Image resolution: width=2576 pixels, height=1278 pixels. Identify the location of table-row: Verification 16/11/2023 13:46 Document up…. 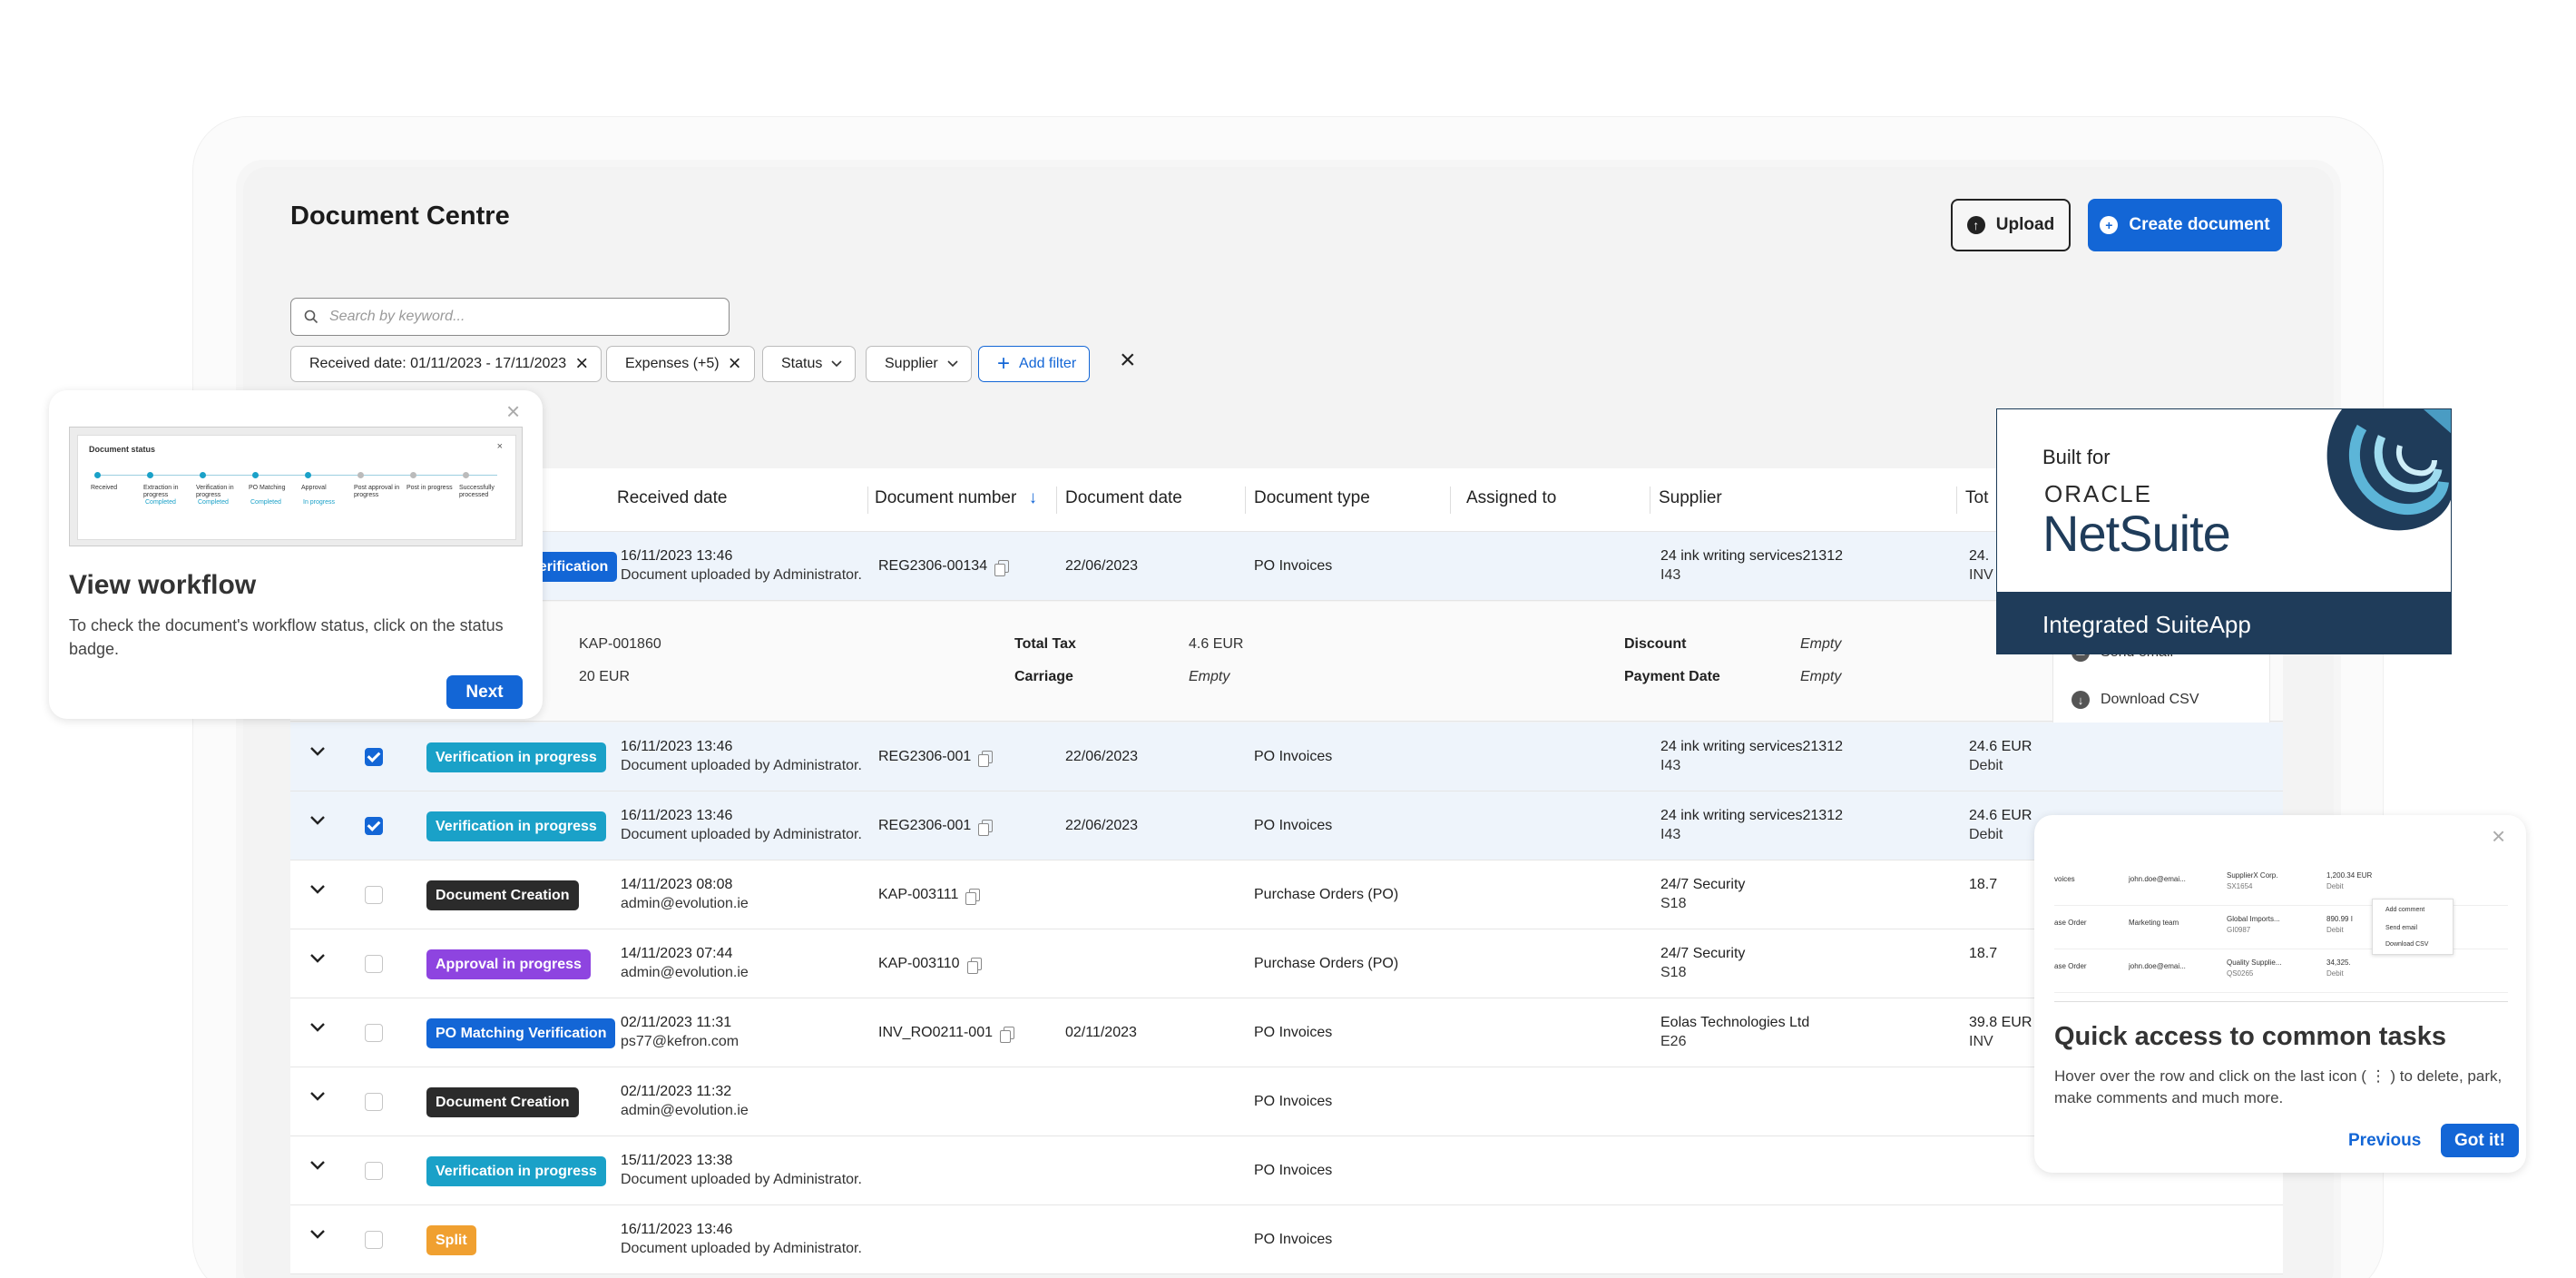
(1286, 566).